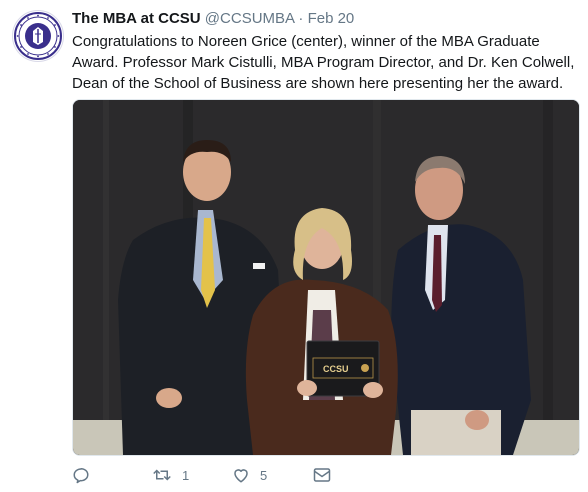  I want to click on ccsu-seal-icon, so click(38, 36).